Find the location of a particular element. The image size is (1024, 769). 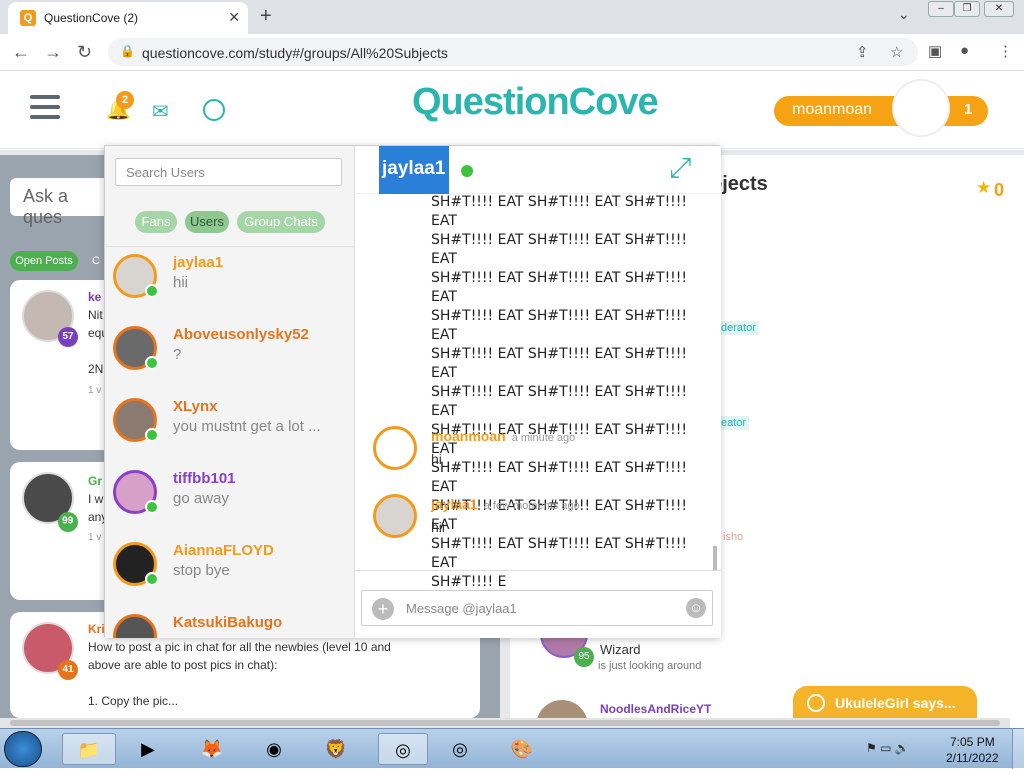

clock-time: 7:05 PM is located at coordinates (972, 742).